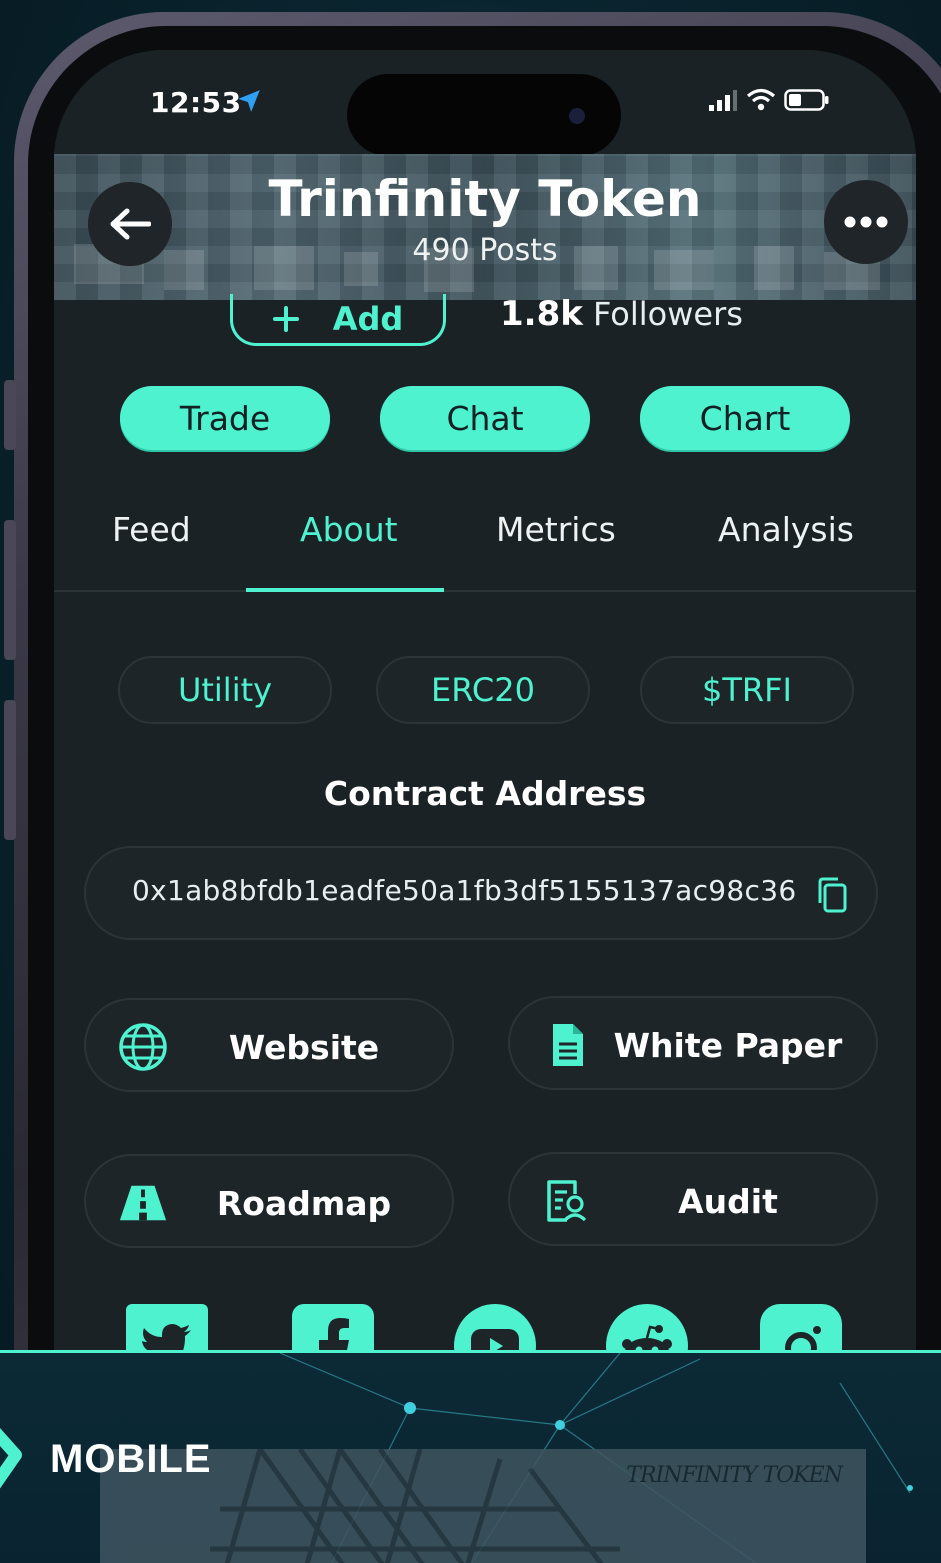 Image resolution: width=941 pixels, height=1563 pixels. I want to click on section-label: MOBILE, so click(131, 1459).